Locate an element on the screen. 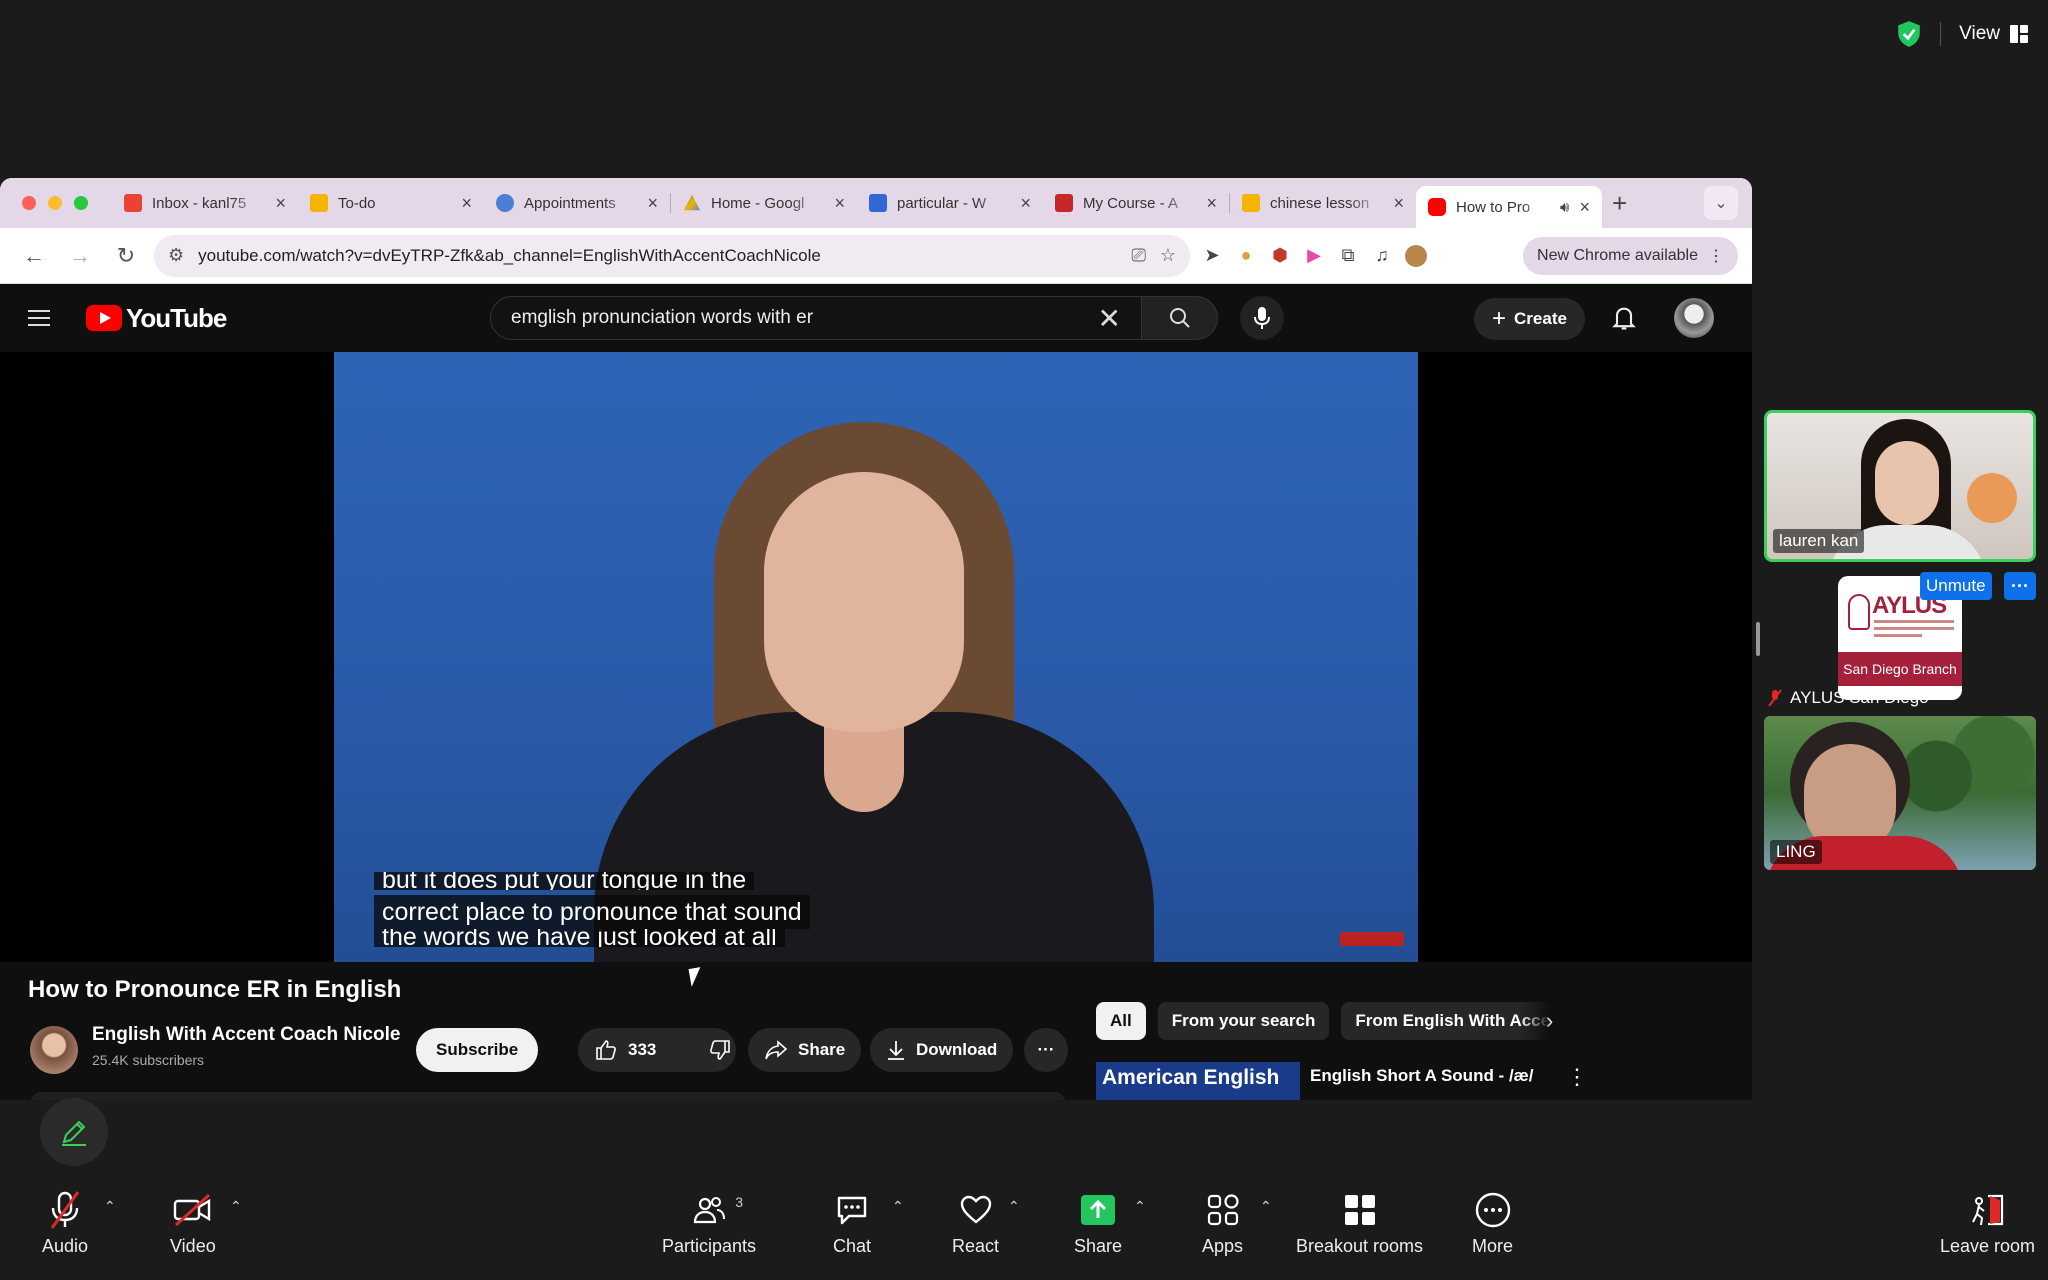 The image size is (2048, 1280). voice-search-button is located at coordinates (1262, 318).